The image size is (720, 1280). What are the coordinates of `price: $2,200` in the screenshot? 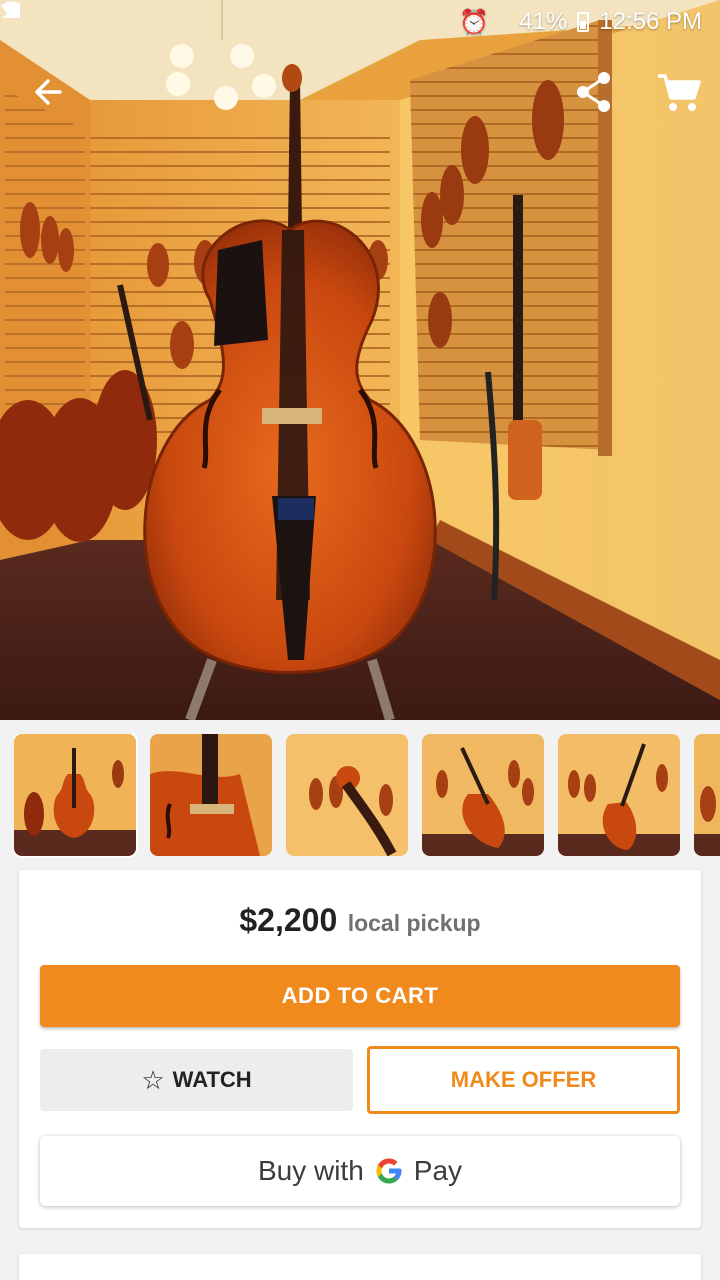 It's located at (288, 920).